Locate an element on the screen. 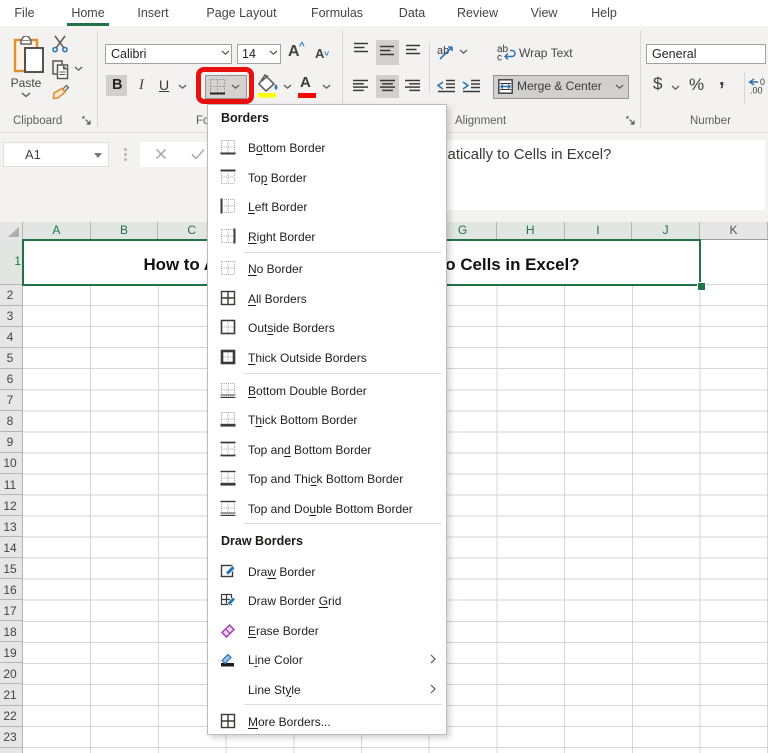 Image resolution: width=768 pixels, height=753 pixels. svg-text: c is located at coordinates (499, 57).